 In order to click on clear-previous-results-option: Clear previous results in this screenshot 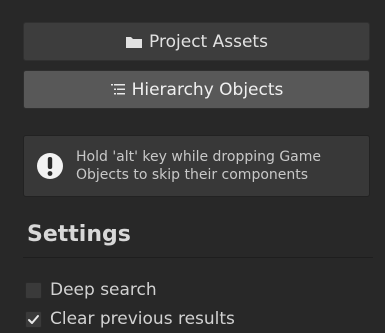, I will do `click(130, 319)`.